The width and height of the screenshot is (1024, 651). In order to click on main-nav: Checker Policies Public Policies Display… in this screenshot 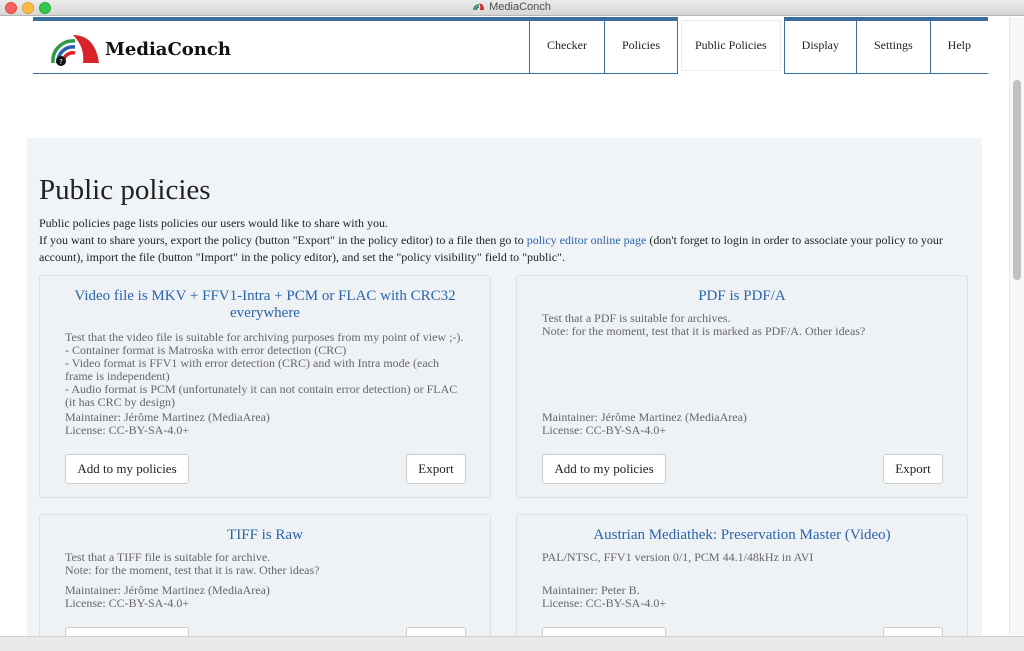, I will do `click(758, 45)`.